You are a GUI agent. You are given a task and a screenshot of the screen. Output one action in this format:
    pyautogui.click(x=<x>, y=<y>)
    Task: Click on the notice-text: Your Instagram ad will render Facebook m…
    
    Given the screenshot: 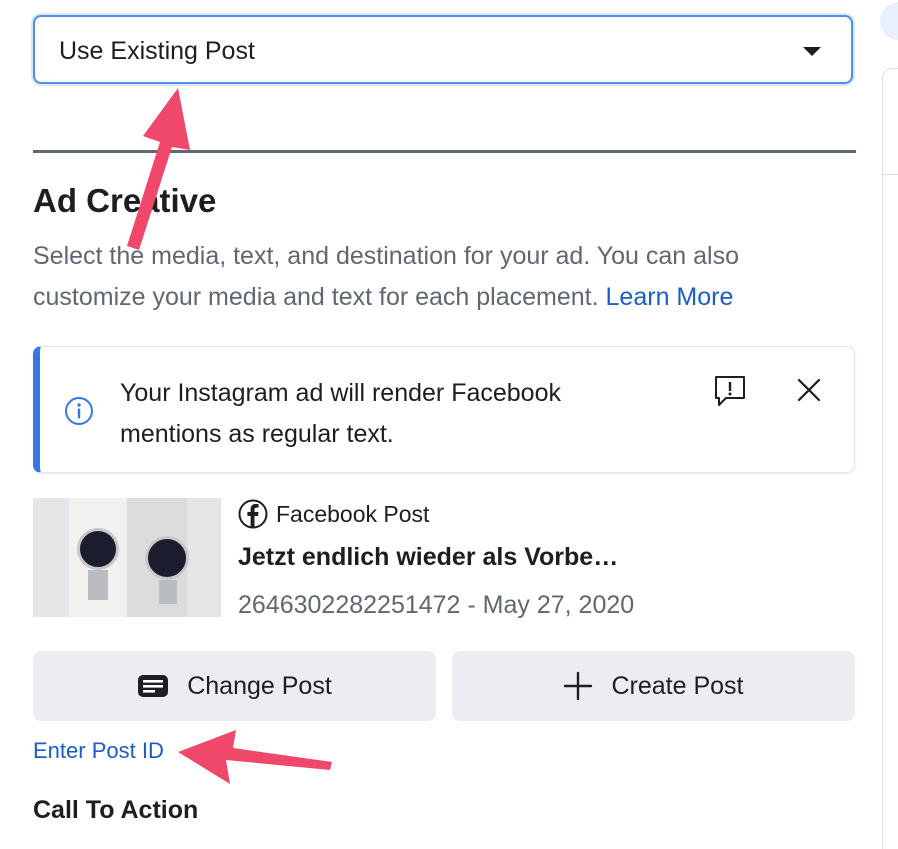 What is the action you would take?
    pyautogui.click(x=340, y=413)
    